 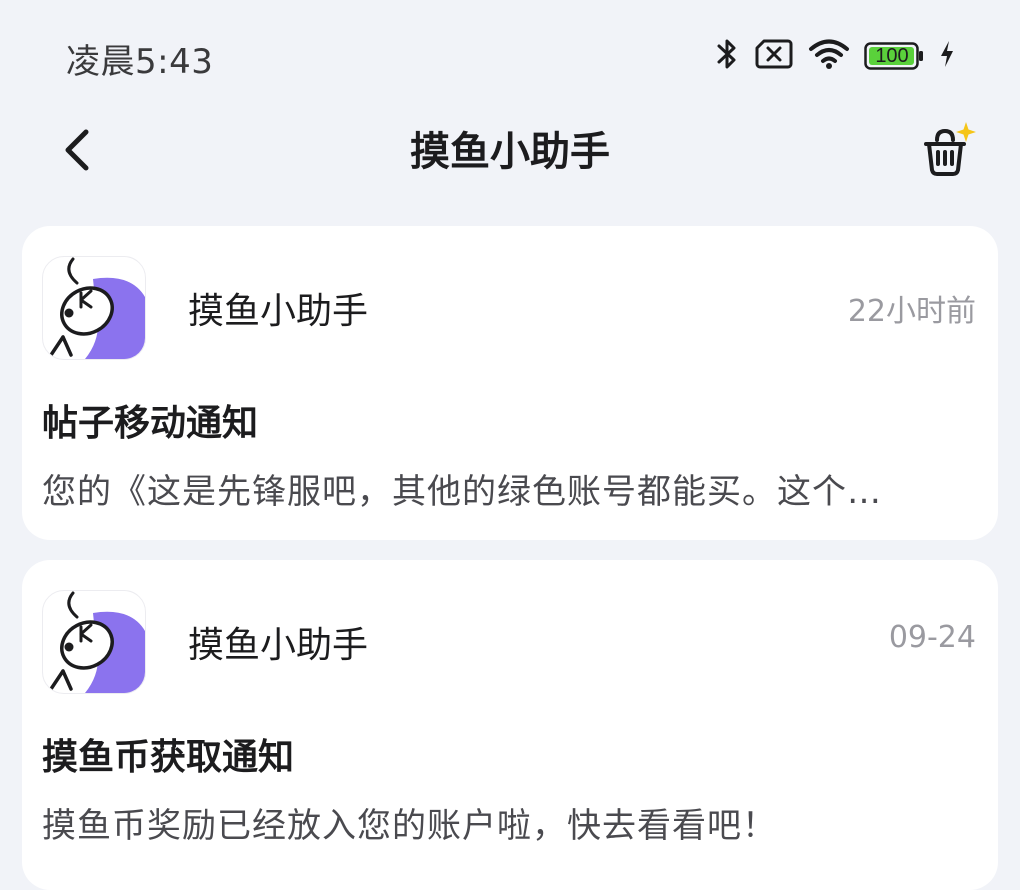 I want to click on clean-basket-icon, so click(x=948, y=152).